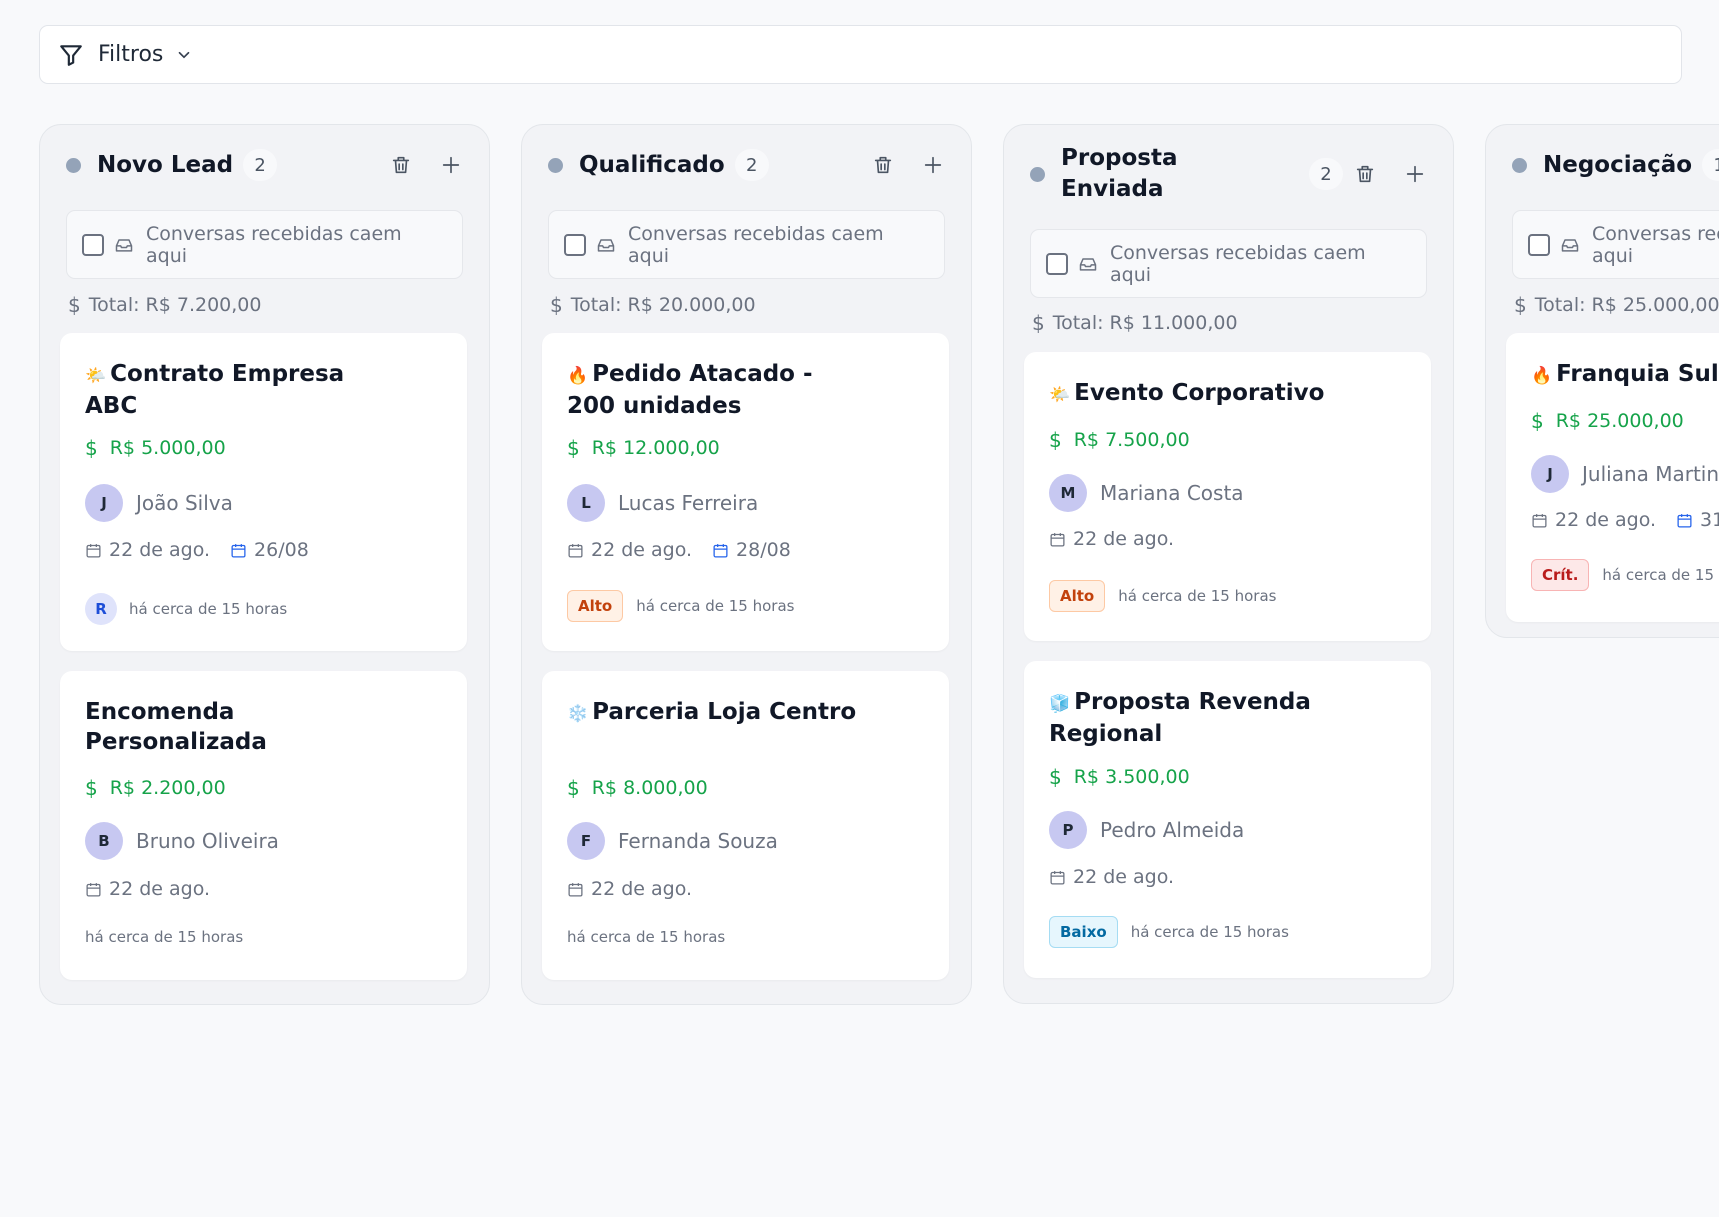 The width and height of the screenshot is (1719, 1217). I want to click on ice-cube-icon: 🧊, so click(1060, 704).